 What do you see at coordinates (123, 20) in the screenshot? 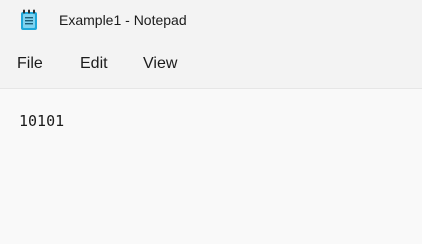
I see `window-title: Example1 - Notepad` at bounding box center [123, 20].